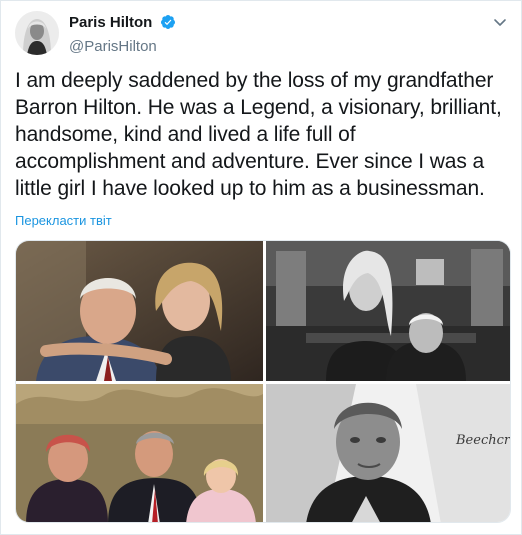  What do you see at coordinates (110, 22) in the screenshot?
I see `display-name: Paris Hilton` at bounding box center [110, 22].